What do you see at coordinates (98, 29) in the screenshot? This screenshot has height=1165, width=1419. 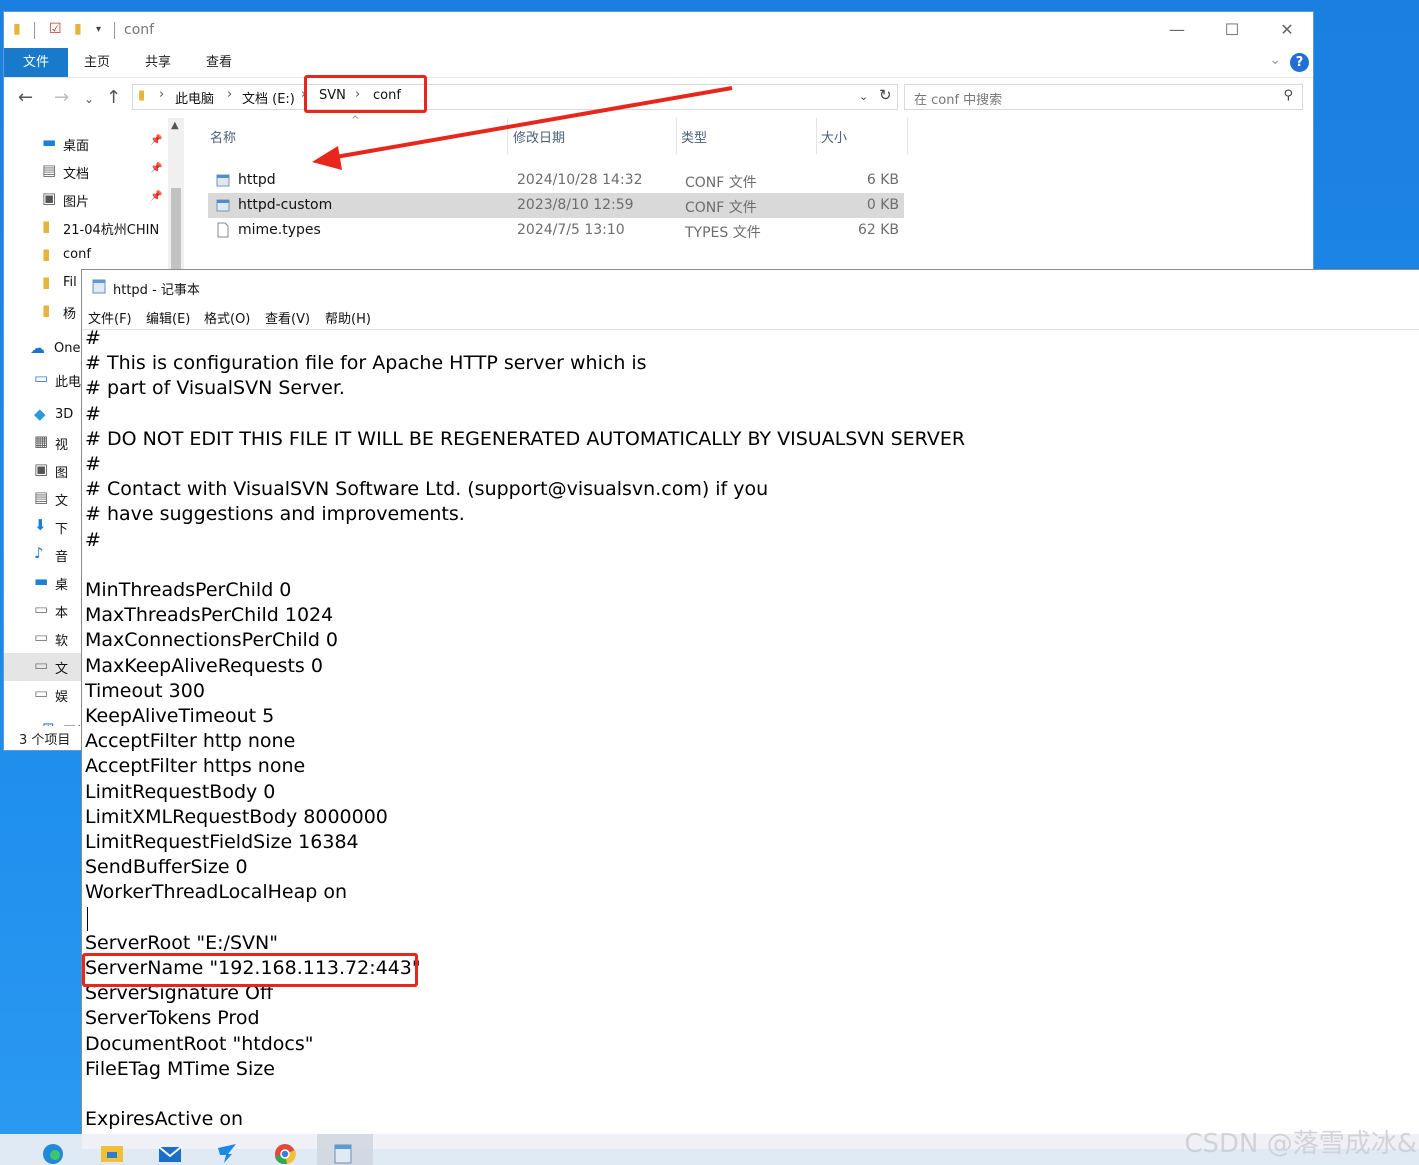 I see `quick-access-dropdown-icon: ▾` at bounding box center [98, 29].